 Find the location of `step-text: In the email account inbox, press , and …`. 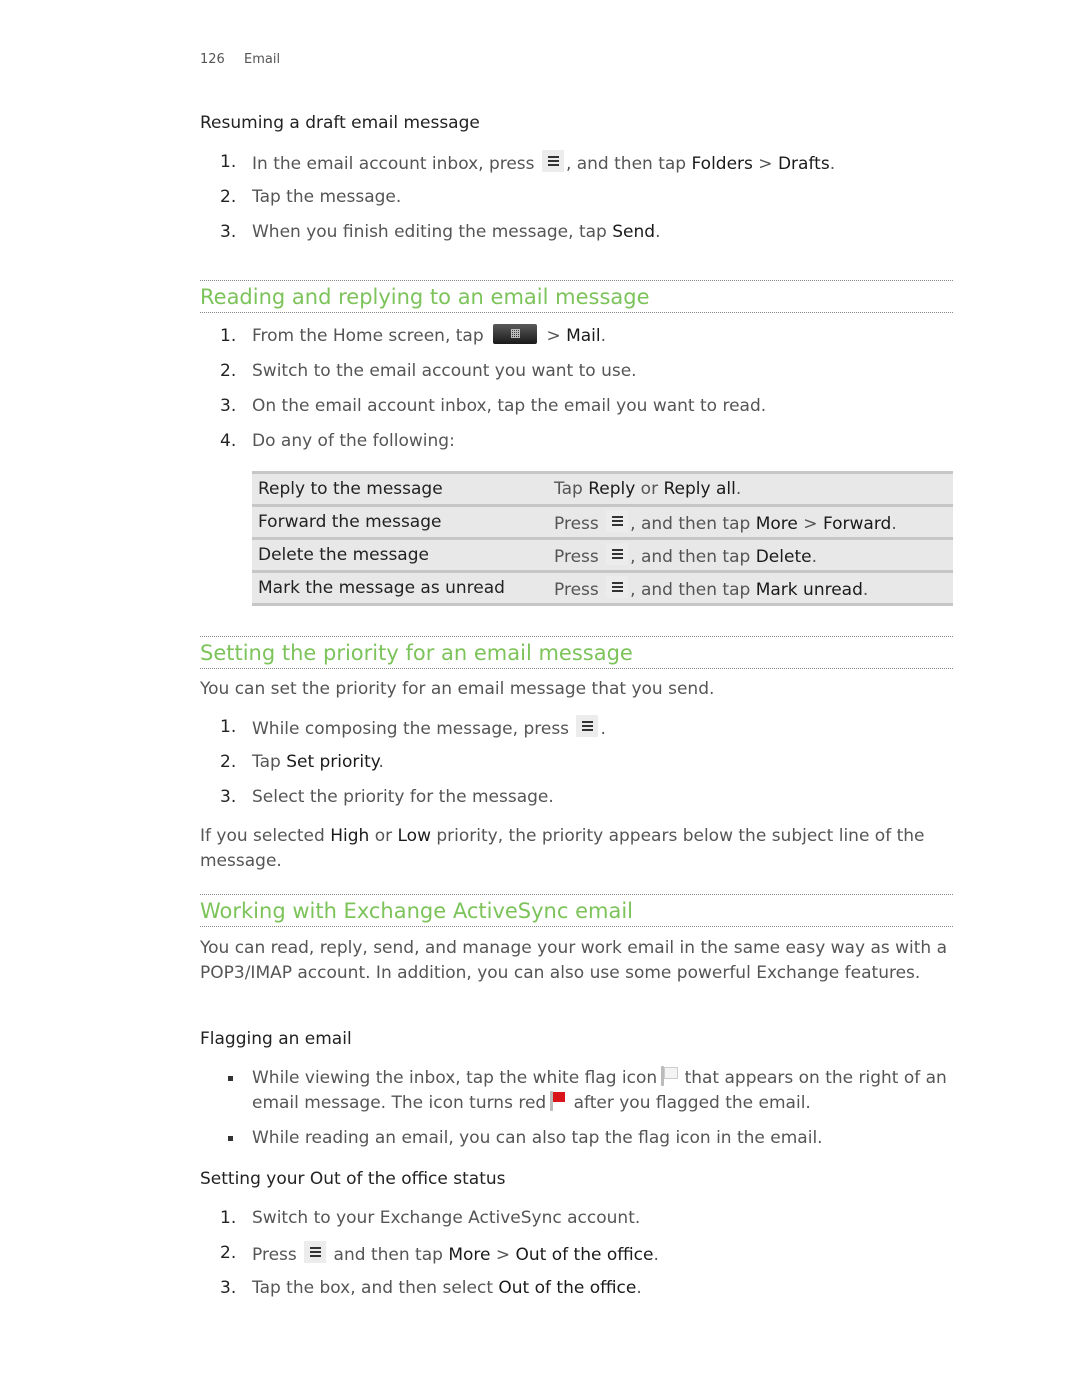

step-text: In the email account inbox, press , and … is located at coordinates (543, 163).